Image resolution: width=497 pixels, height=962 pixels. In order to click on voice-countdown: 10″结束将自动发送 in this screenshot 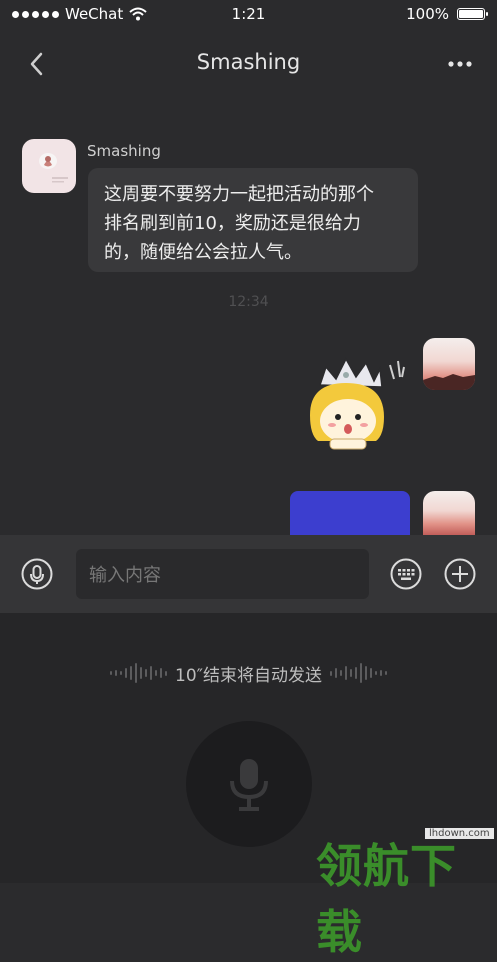, I will do `click(248, 673)`.